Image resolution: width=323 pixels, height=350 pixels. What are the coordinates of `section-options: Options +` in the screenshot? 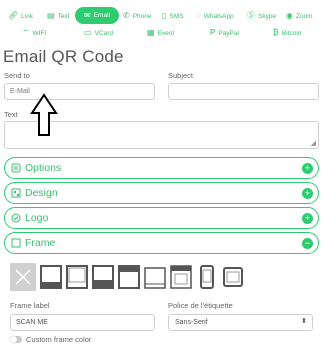 It's located at (161, 168).